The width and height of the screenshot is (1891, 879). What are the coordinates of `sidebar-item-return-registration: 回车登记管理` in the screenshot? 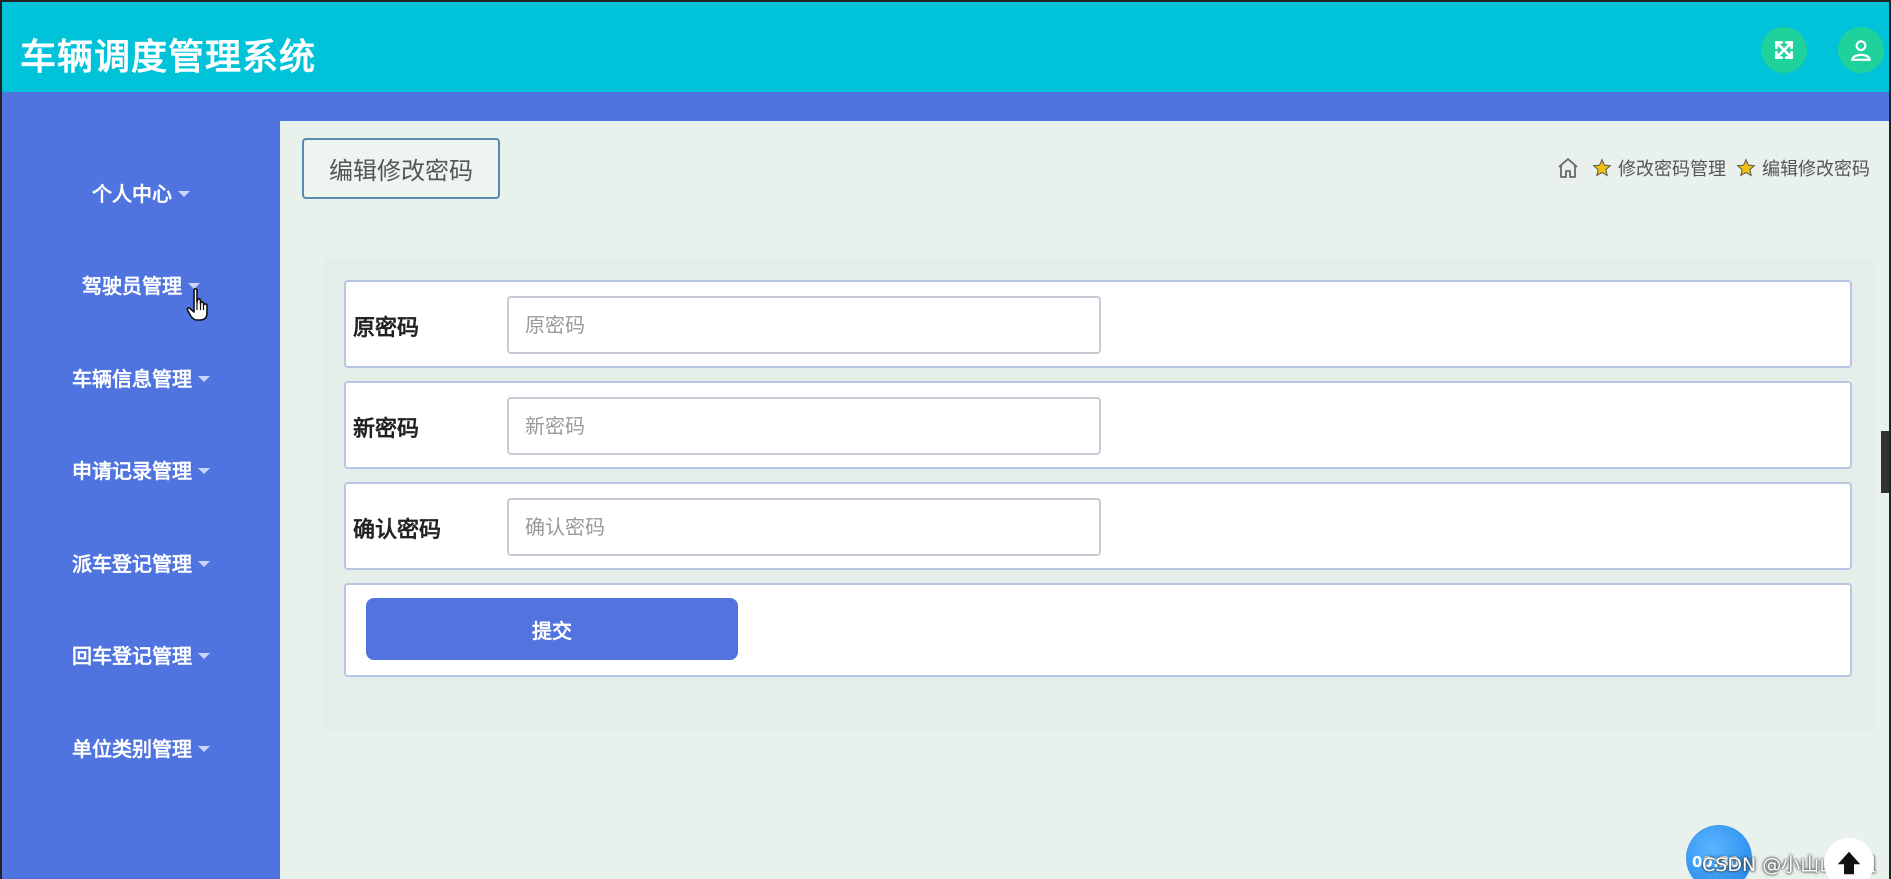 It's located at (141, 654).